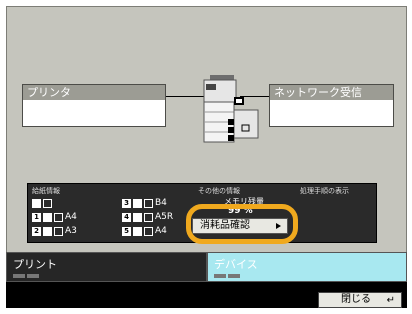  Describe the element at coordinates (324, 191) in the screenshot. I see `procedure-header: 処理手順の表示` at that location.